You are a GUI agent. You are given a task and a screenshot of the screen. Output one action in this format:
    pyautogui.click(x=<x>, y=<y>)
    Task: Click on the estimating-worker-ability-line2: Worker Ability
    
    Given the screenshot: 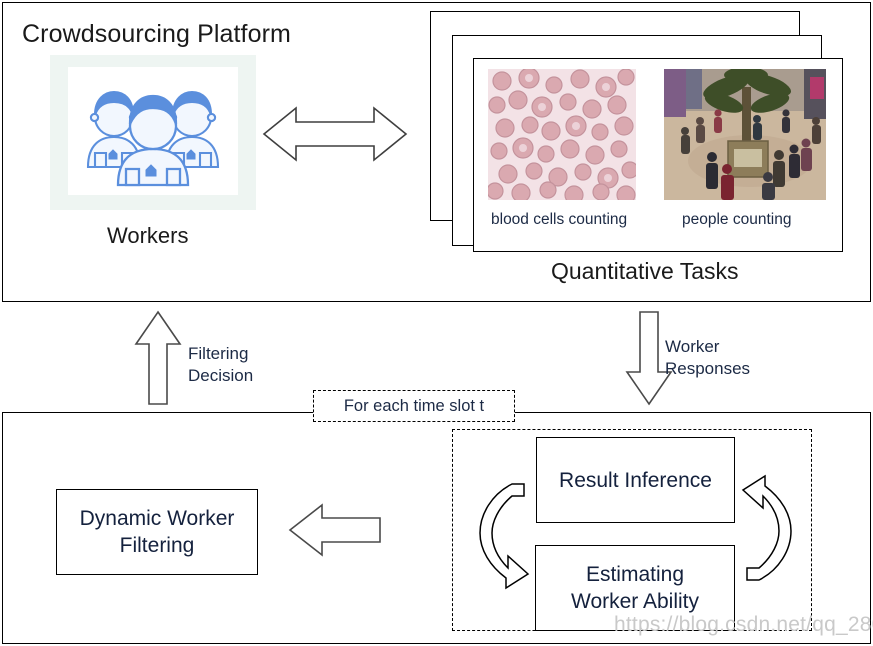 What is the action you would take?
    pyautogui.click(x=635, y=601)
    